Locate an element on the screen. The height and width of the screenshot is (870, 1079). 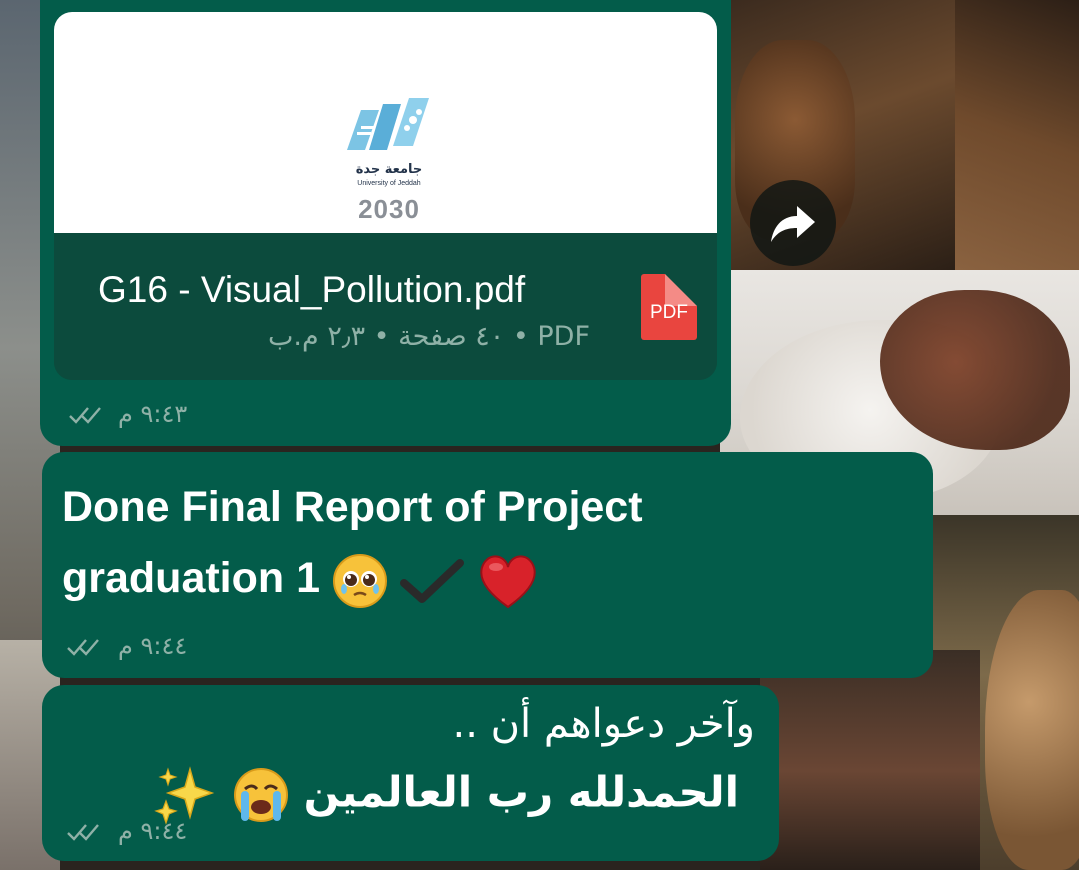
forward-button is located at coordinates (793, 223).